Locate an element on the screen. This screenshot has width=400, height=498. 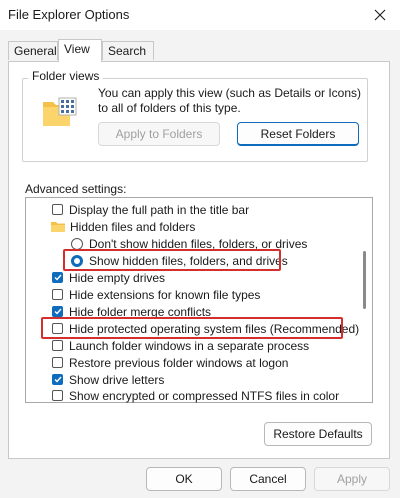
show-hidden-radio: Show hidden files, folders, and drives is located at coordinates (179, 260).